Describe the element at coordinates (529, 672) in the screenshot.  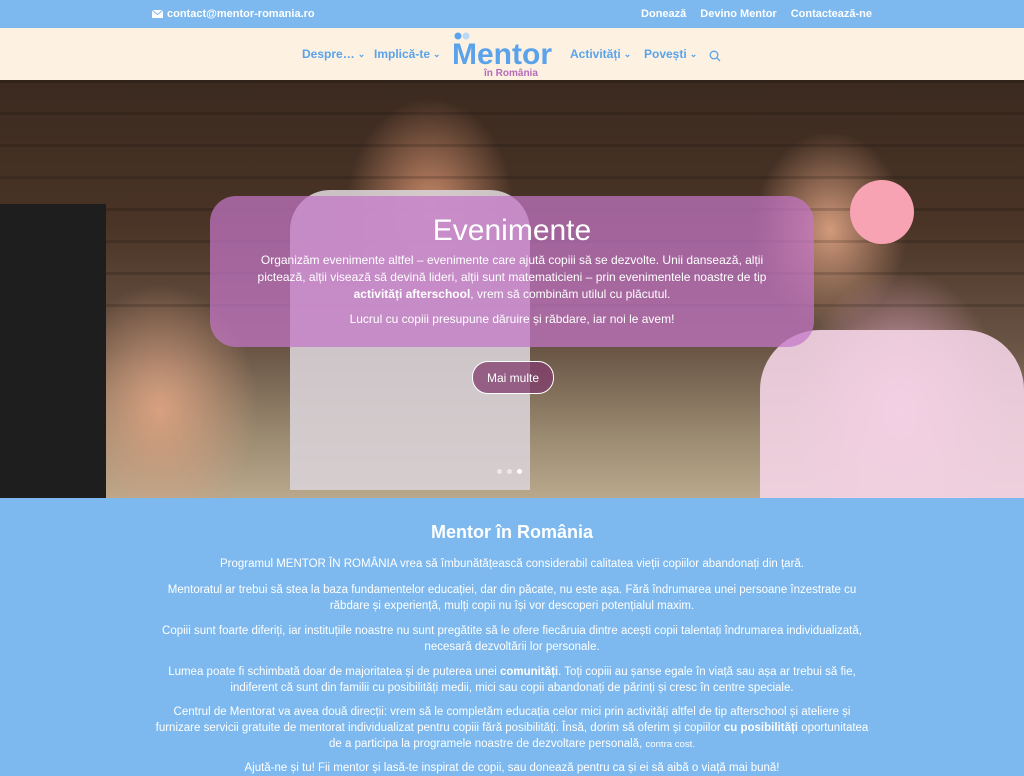
I see `community-link: comunități` at that location.